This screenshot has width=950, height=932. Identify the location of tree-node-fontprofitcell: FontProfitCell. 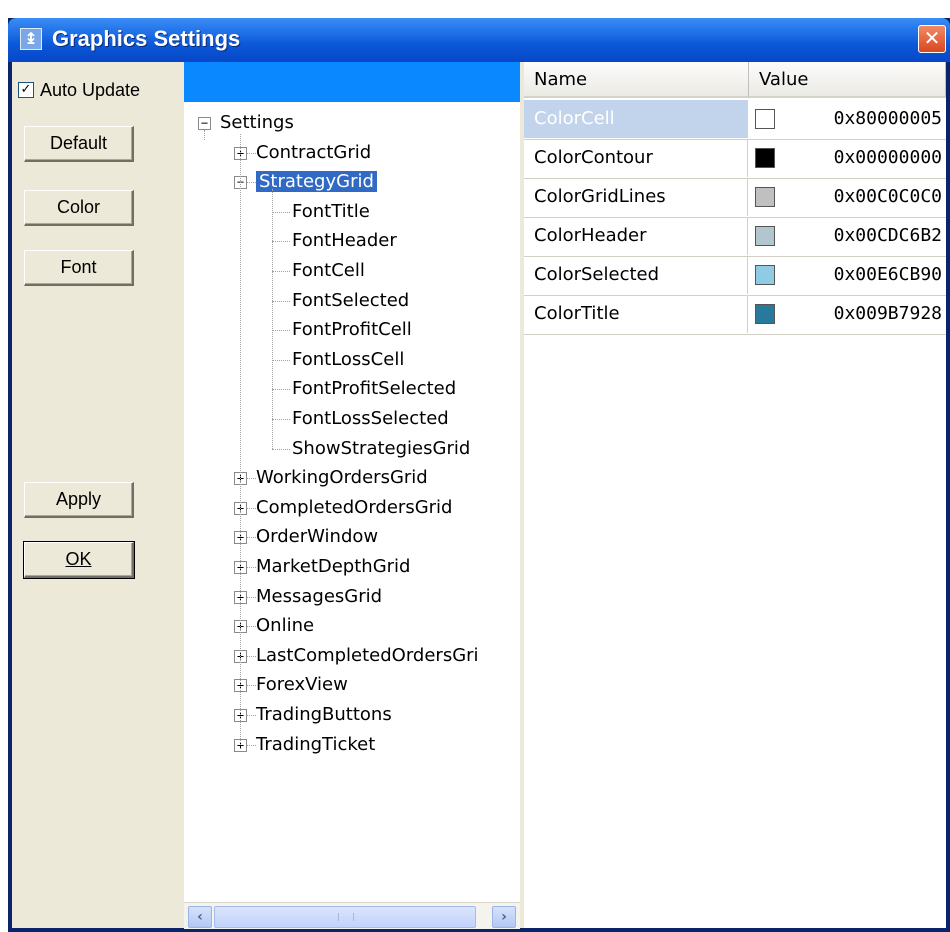
(352, 330).